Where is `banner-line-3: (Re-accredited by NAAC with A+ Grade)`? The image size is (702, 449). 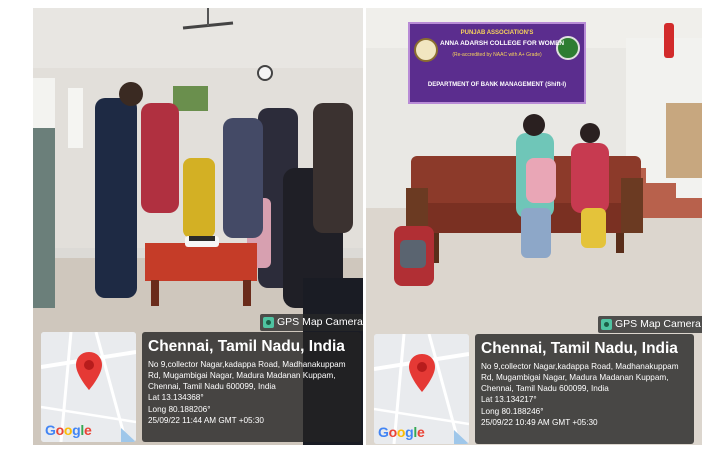
banner-line-3: (Re-accredited by NAAC with A+ Grade) is located at coordinates (497, 55).